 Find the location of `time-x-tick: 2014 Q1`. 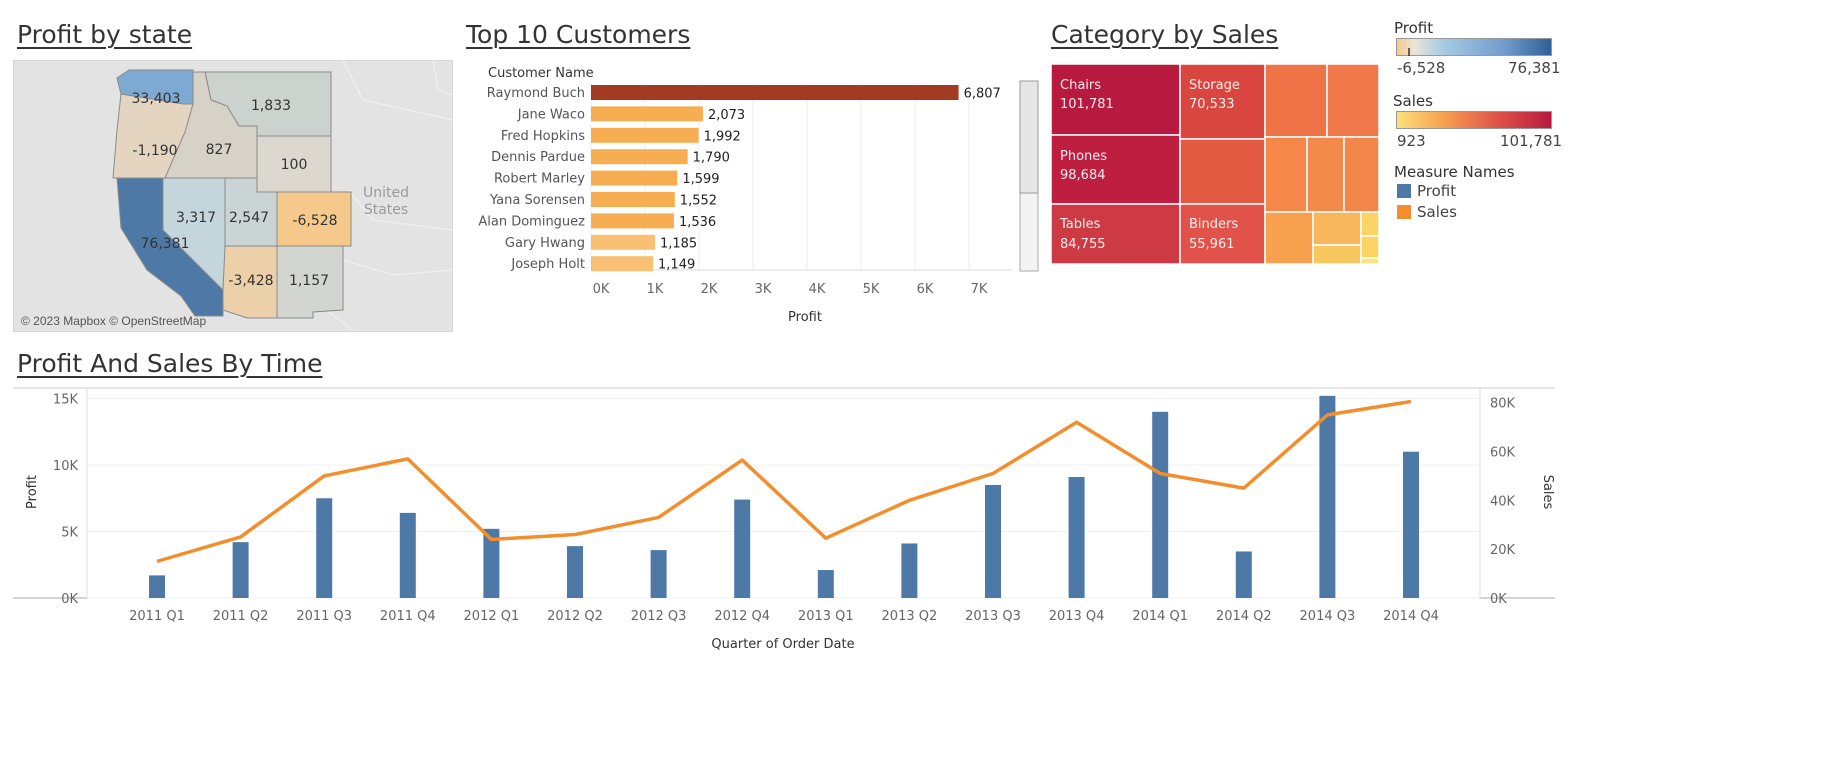

time-x-tick: 2014 Q1 is located at coordinates (1160, 616).